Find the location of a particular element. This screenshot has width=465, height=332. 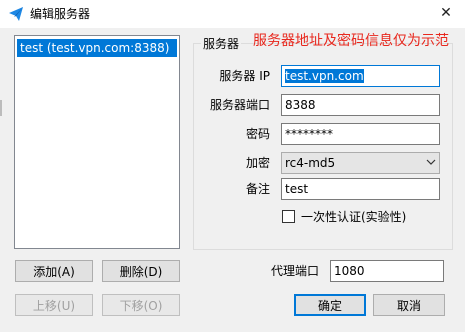

move-down-button: 下移(O) is located at coordinates (141, 305).